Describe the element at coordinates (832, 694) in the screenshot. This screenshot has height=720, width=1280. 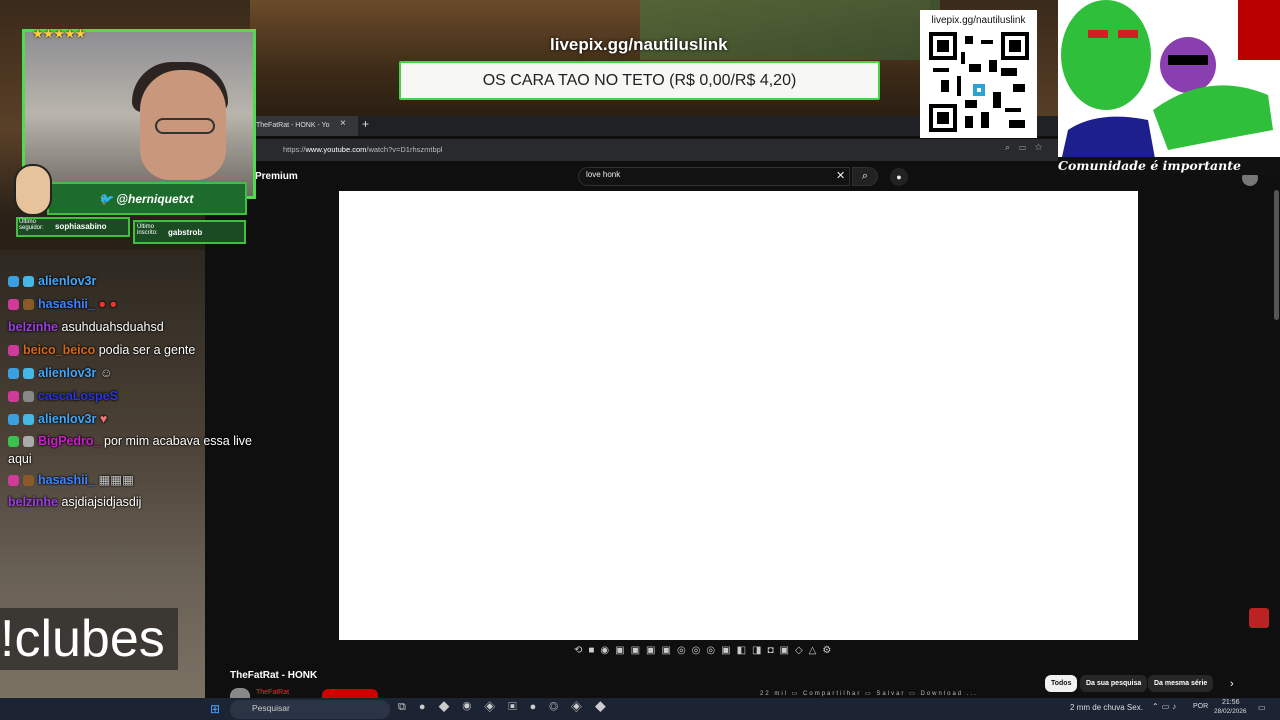
I see `share-button: Compartilhar` at that location.